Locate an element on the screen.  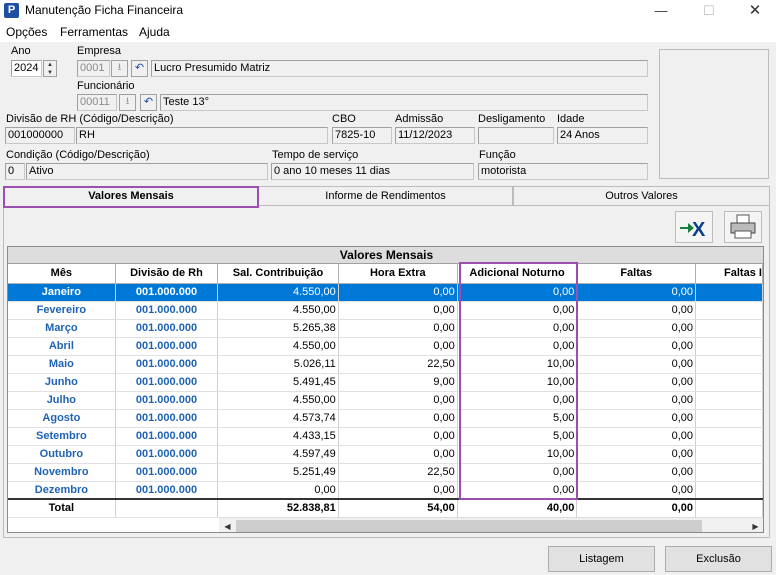
table-row: Agosto 001.000.000 4.573,74 0,00 5,00 0,00 is located at coordinates (385, 418).